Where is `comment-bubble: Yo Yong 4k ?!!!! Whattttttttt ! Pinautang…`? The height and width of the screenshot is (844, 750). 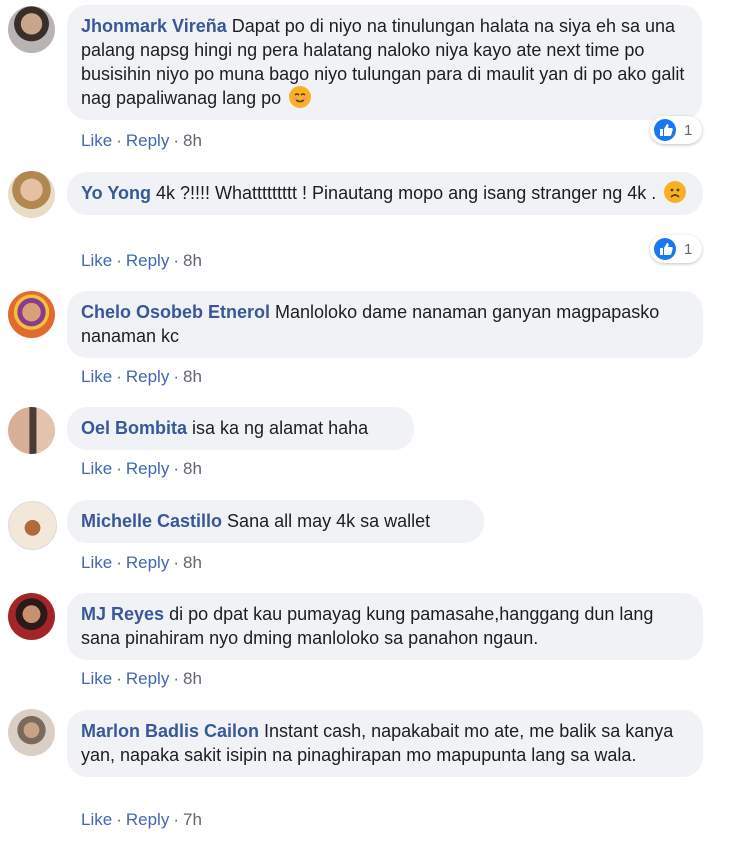
comment-bubble: Yo Yong 4k ?!!!! Whattttttttt ! Pinautang… is located at coordinates (385, 193).